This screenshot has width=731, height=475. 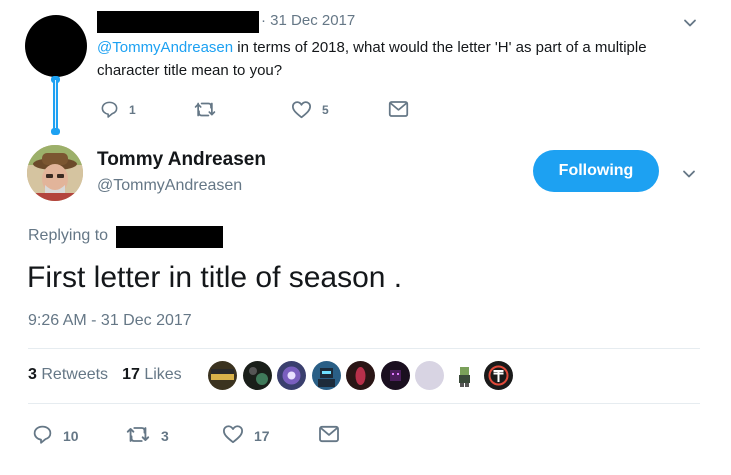 I want to click on retweets-stat: 3 Retweets, so click(x=68, y=375).